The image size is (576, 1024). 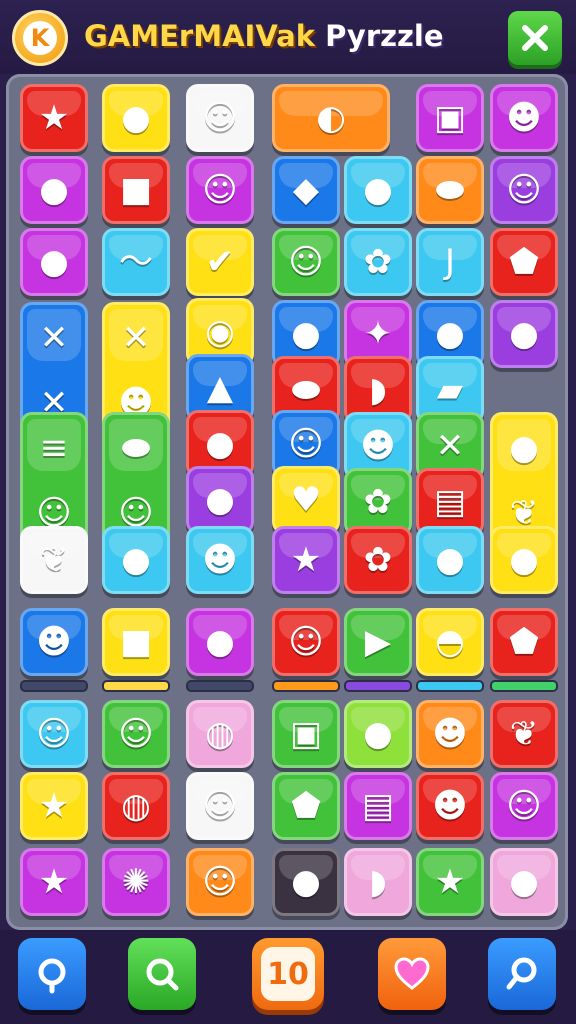 I want to click on devil-face-icon: ☻, so click(x=54, y=642).